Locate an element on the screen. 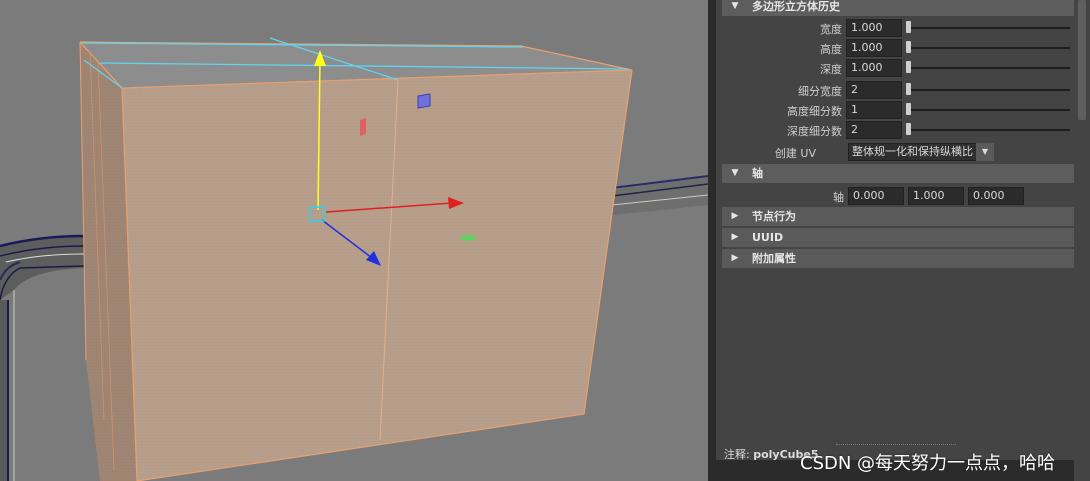  section-title: 轴 is located at coordinates (757, 173).